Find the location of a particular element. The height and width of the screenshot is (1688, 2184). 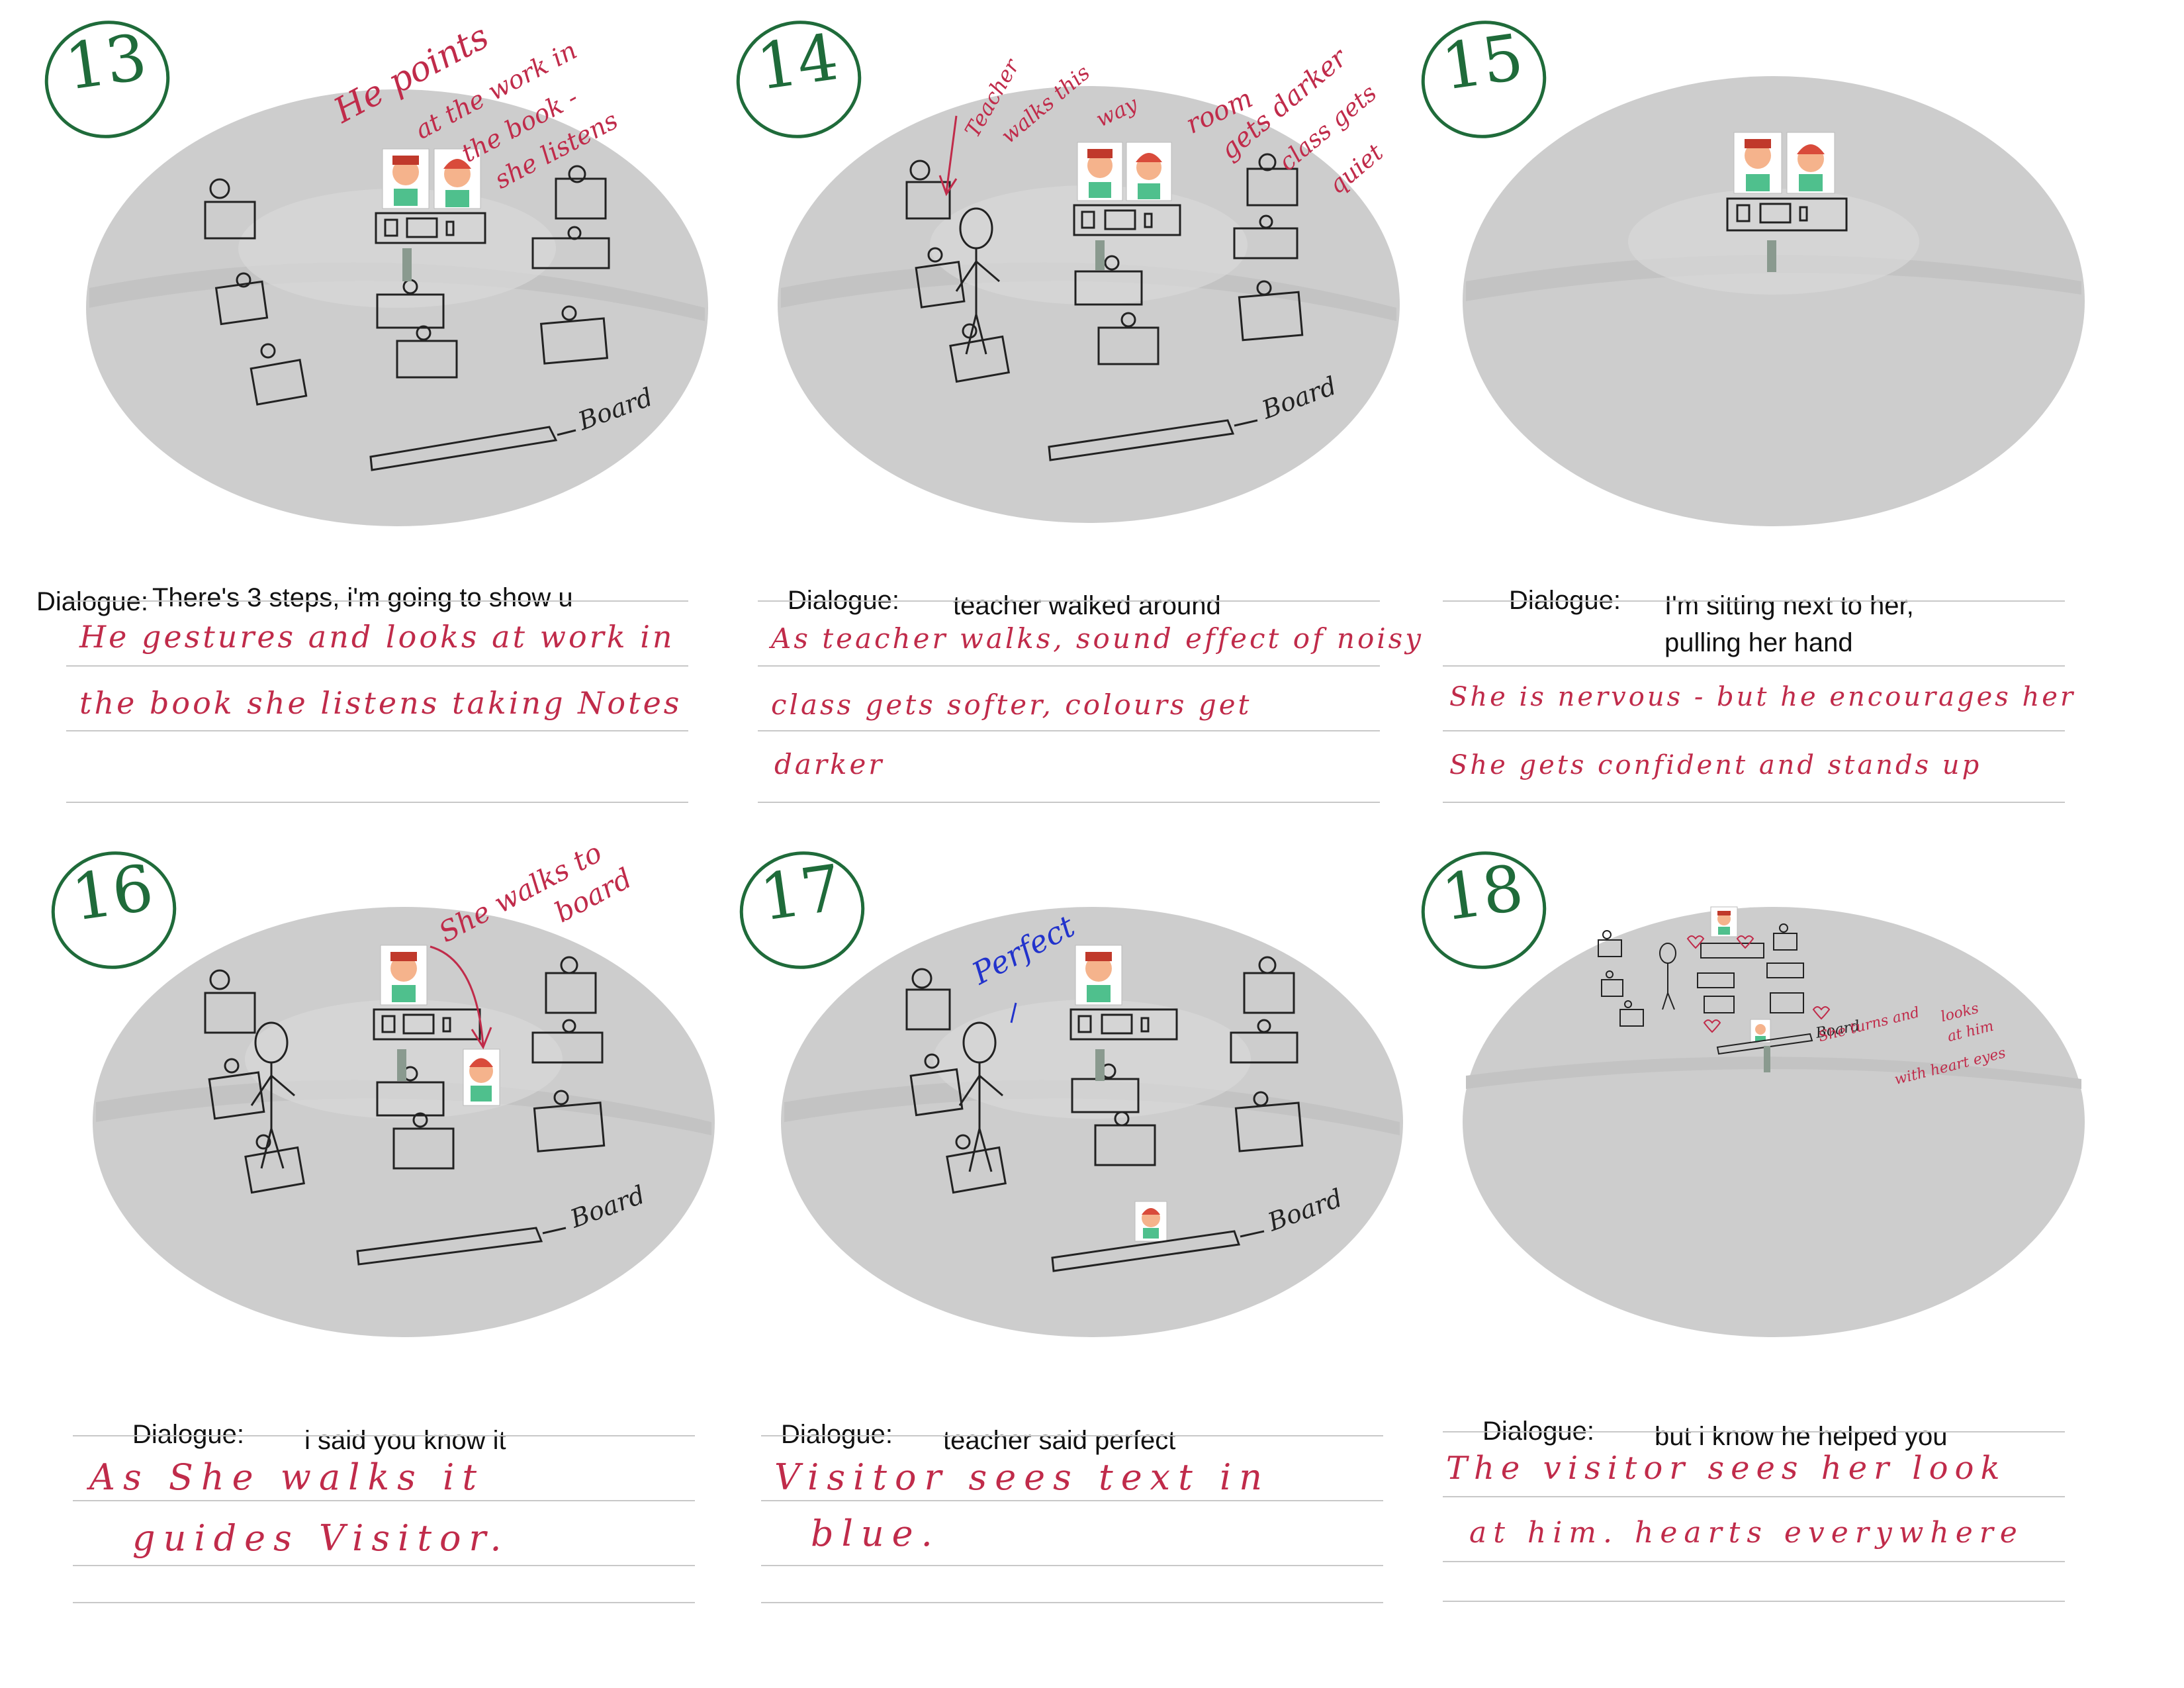

panel-number: 18 is located at coordinates (1482, 893).